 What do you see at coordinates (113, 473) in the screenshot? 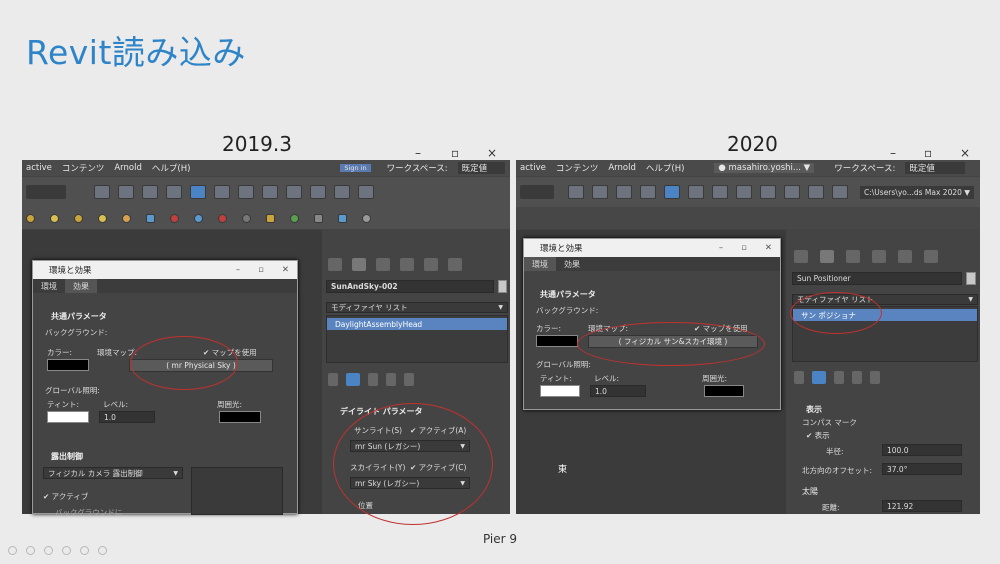
I see `exposure-control-dropdown: フィジカル カメラ 露出制御 ▼` at bounding box center [113, 473].